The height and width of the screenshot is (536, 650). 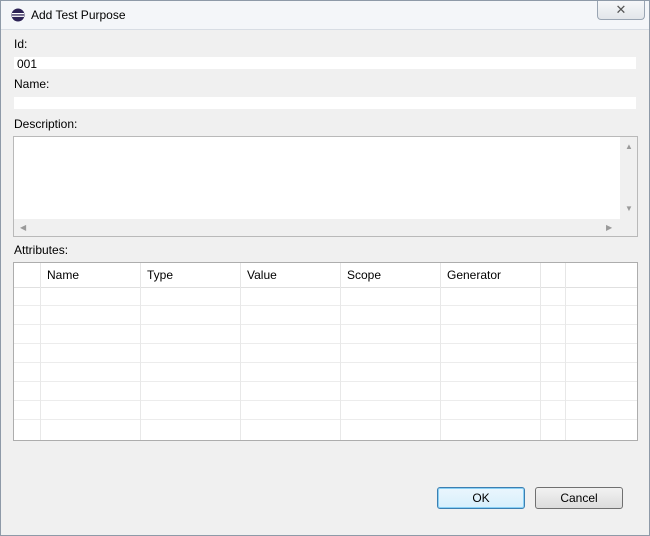 What do you see at coordinates (628, 227) in the screenshot?
I see `scrollbar-corner` at bounding box center [628, 227].